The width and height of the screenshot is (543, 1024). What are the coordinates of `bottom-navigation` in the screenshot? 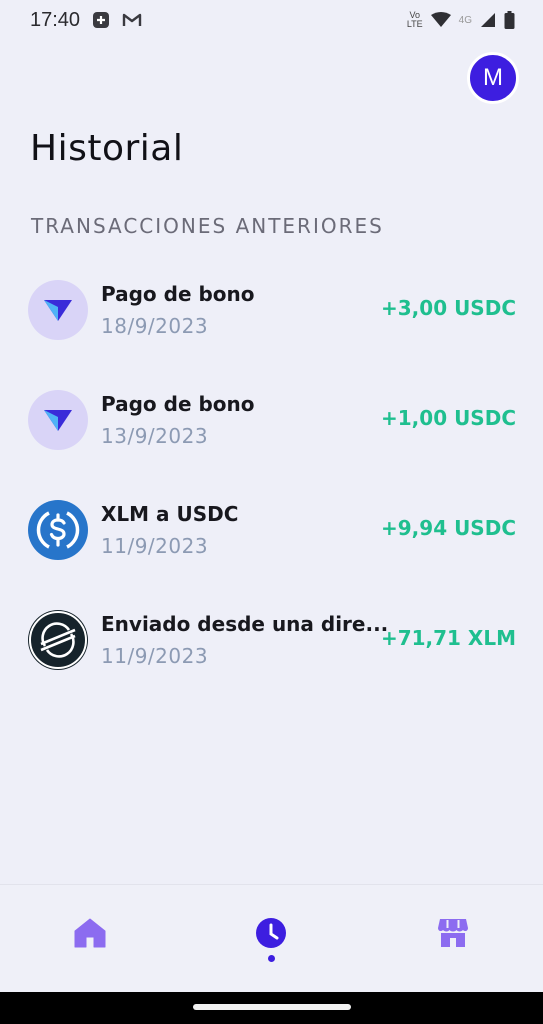 It's located at (271, 938).